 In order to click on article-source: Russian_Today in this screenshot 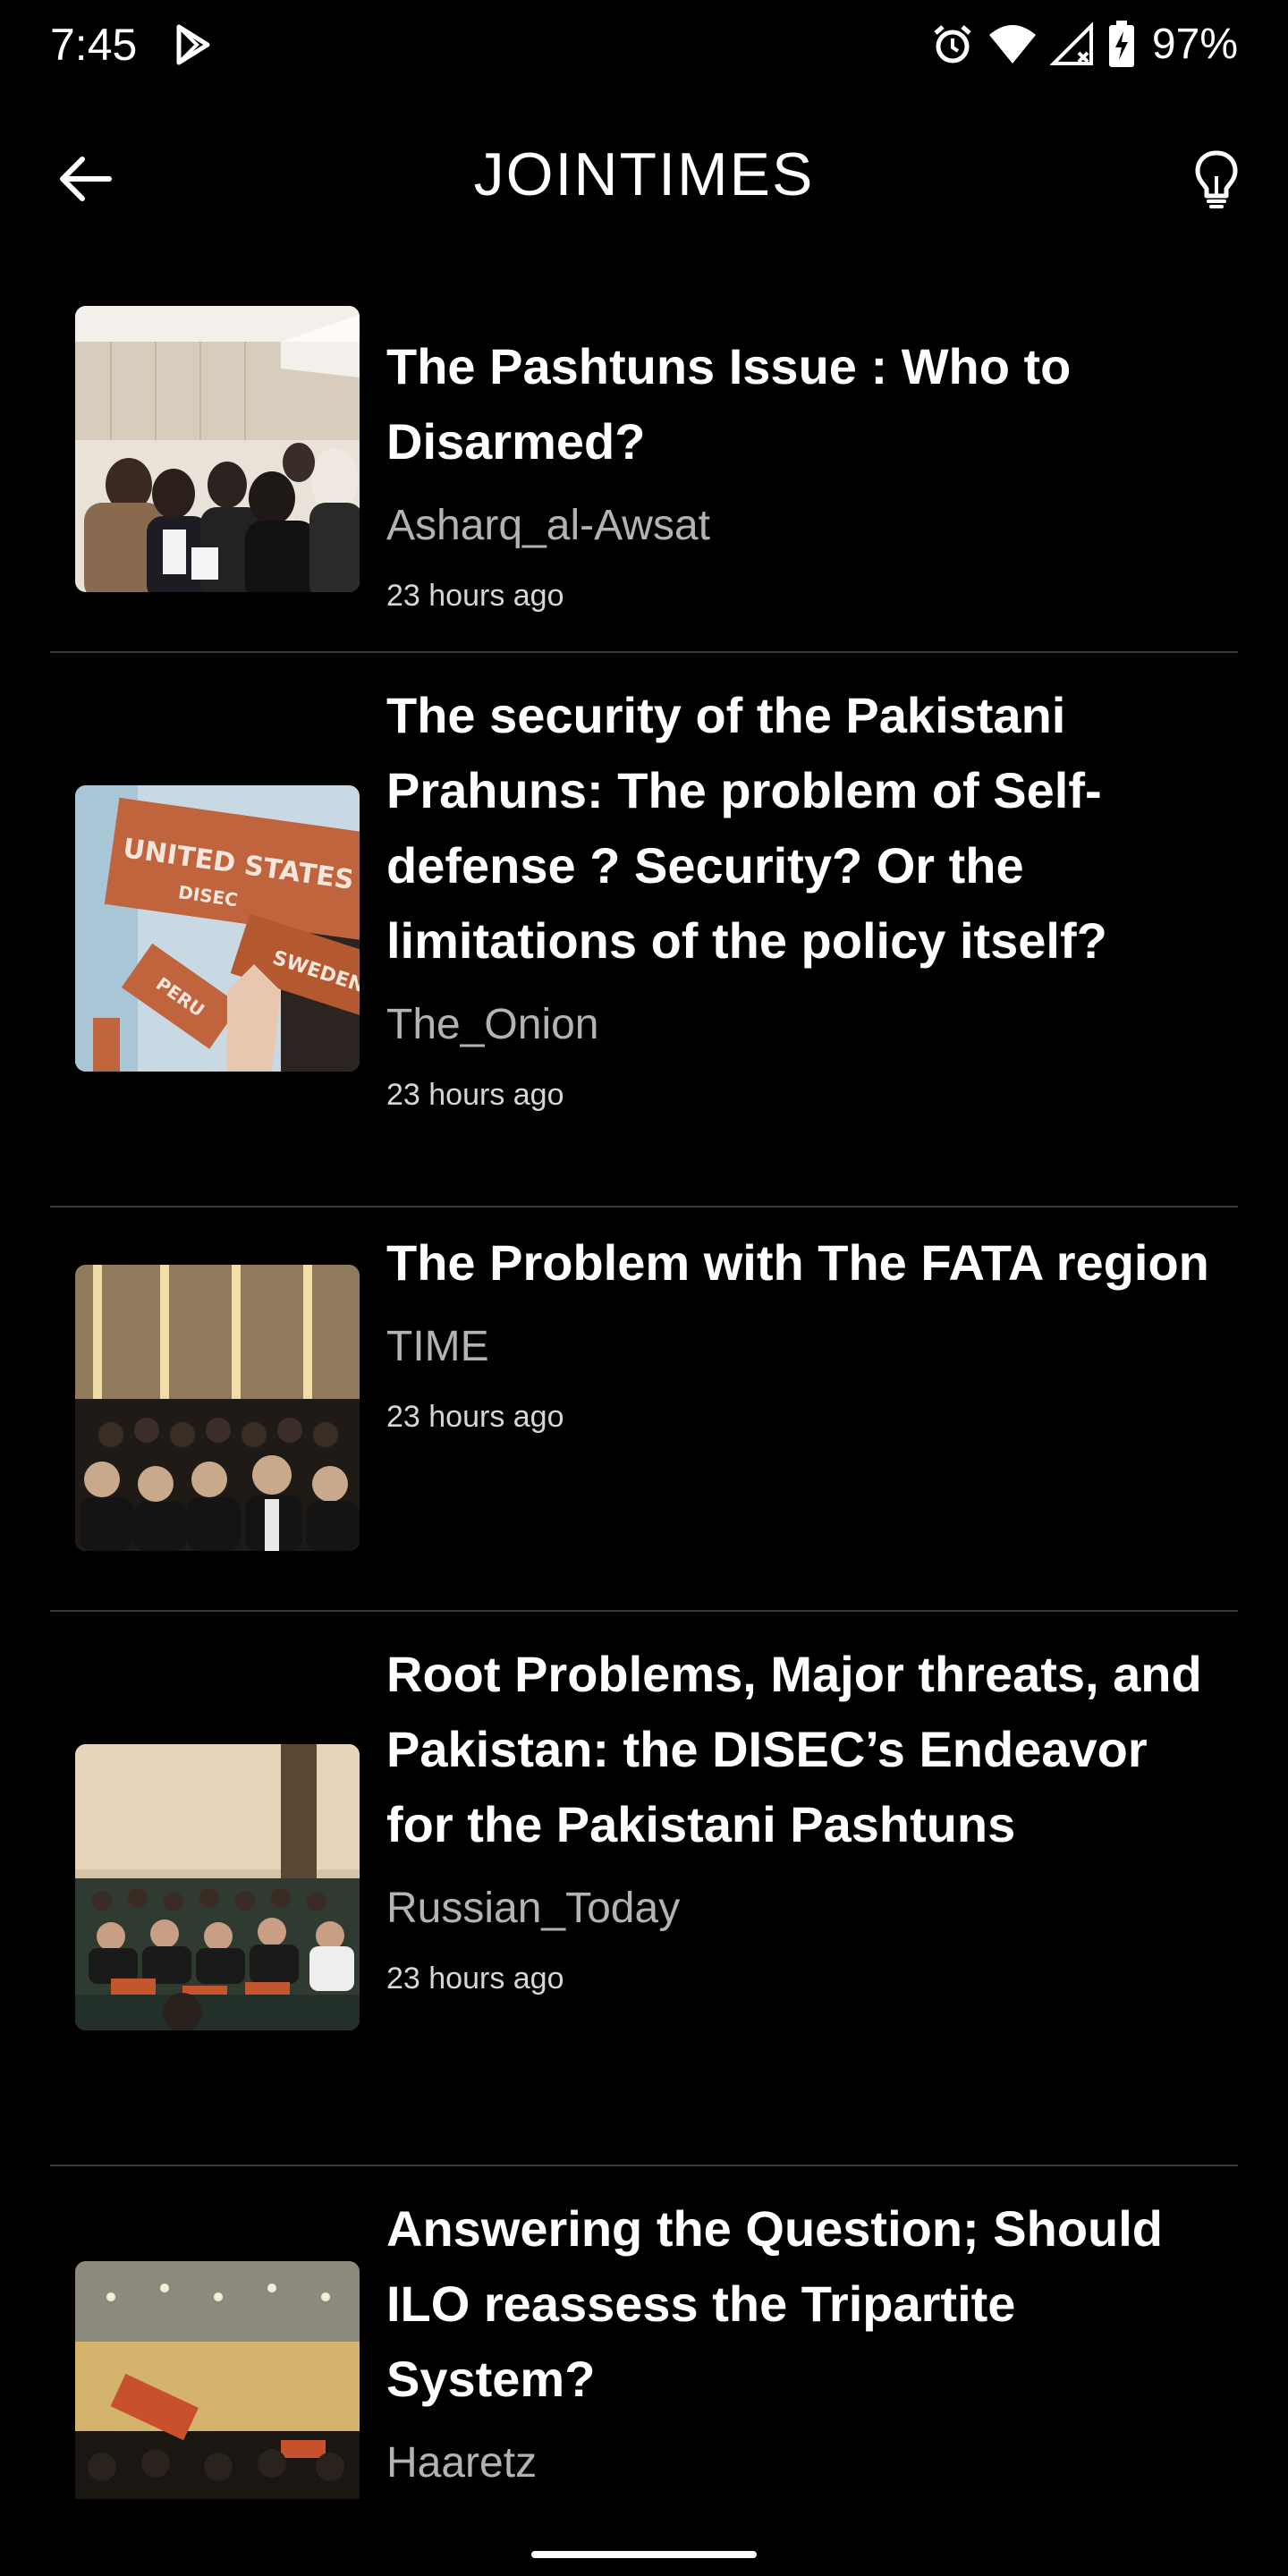, I will do `click(533, 1908)`.